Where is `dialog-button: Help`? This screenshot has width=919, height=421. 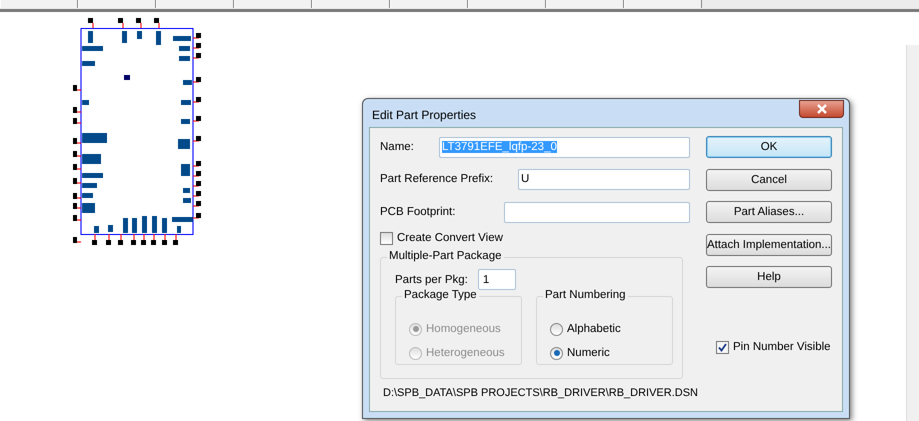 dialog-button: Help is located at coordinates (769, 277).